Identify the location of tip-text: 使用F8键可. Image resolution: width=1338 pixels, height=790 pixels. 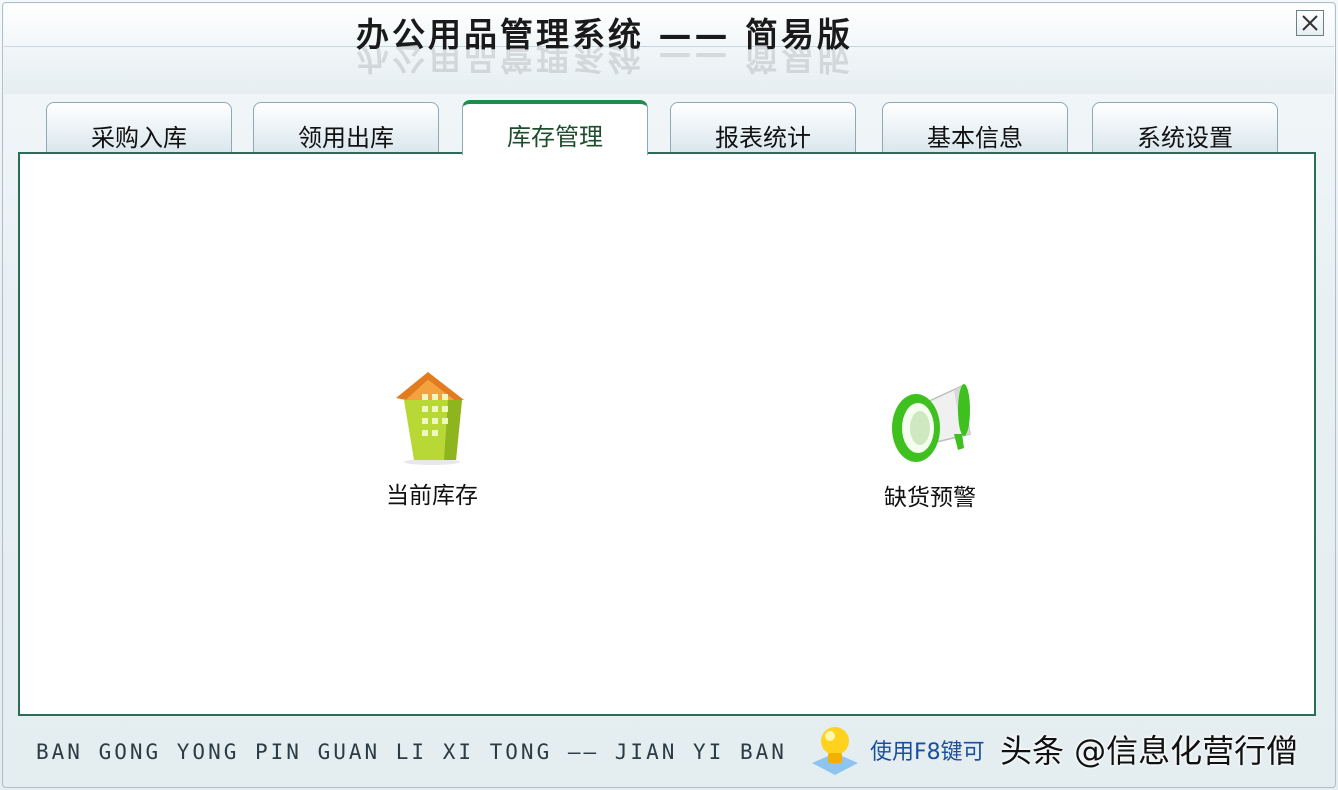
(927, 752).